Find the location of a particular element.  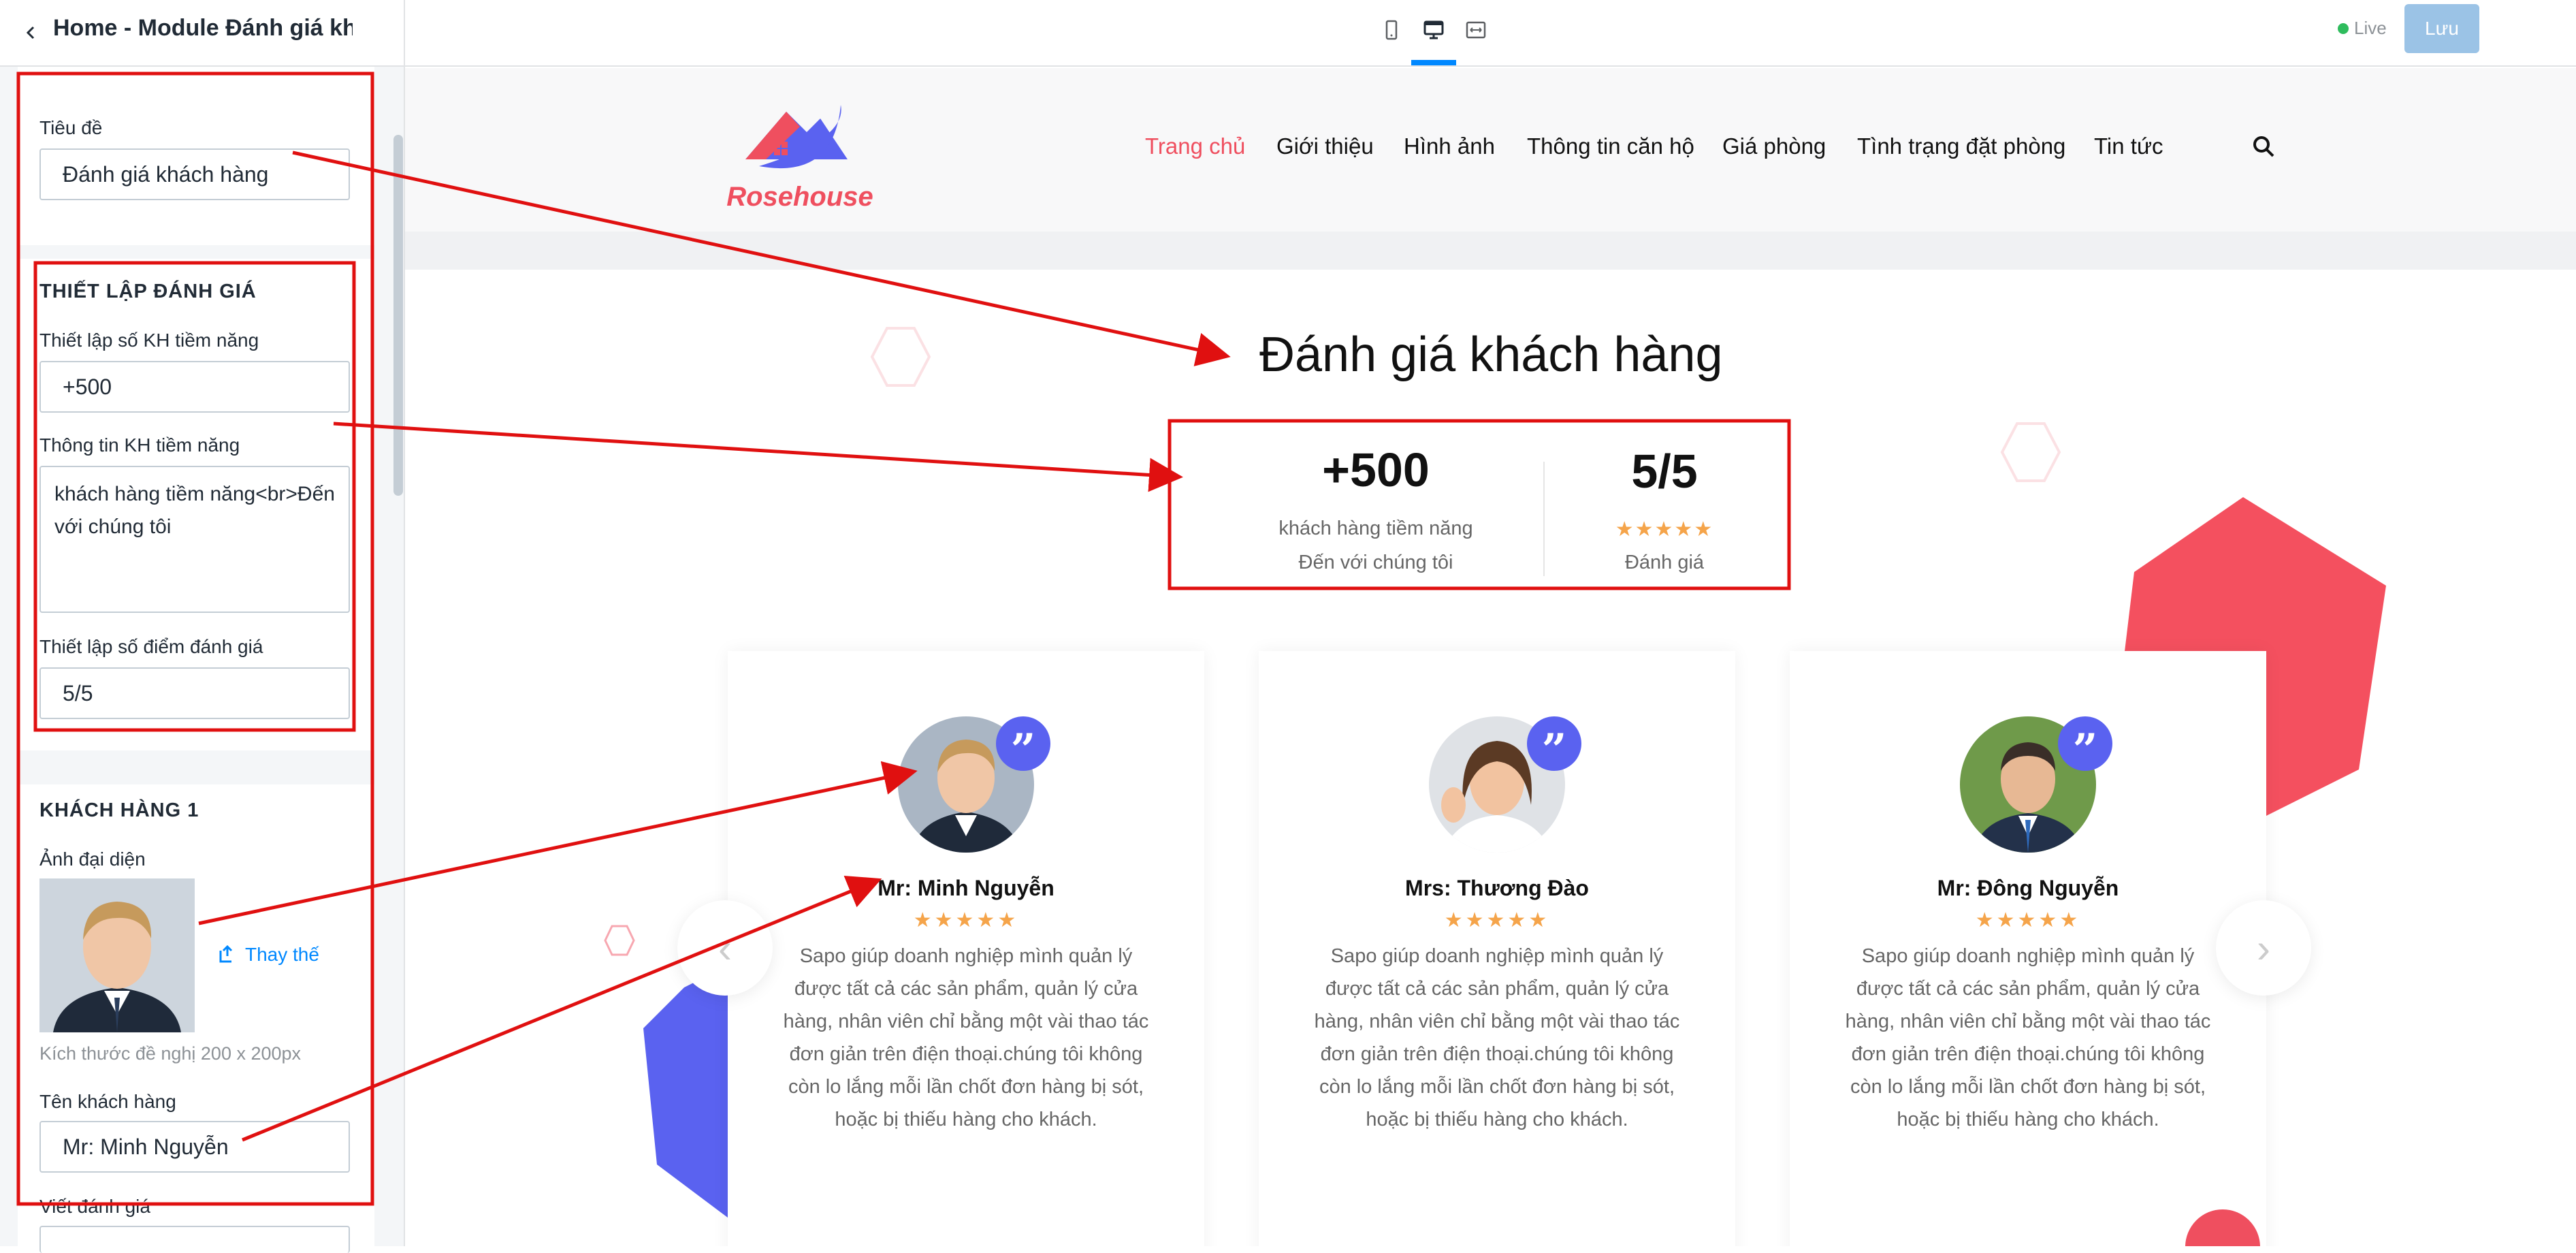

fullwidth-view-button is located at coordinates (1476, 30).